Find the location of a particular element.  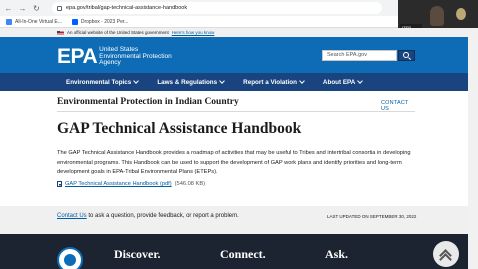

pdf-size: (546.08 KB) is located at coordinates (190, 184).